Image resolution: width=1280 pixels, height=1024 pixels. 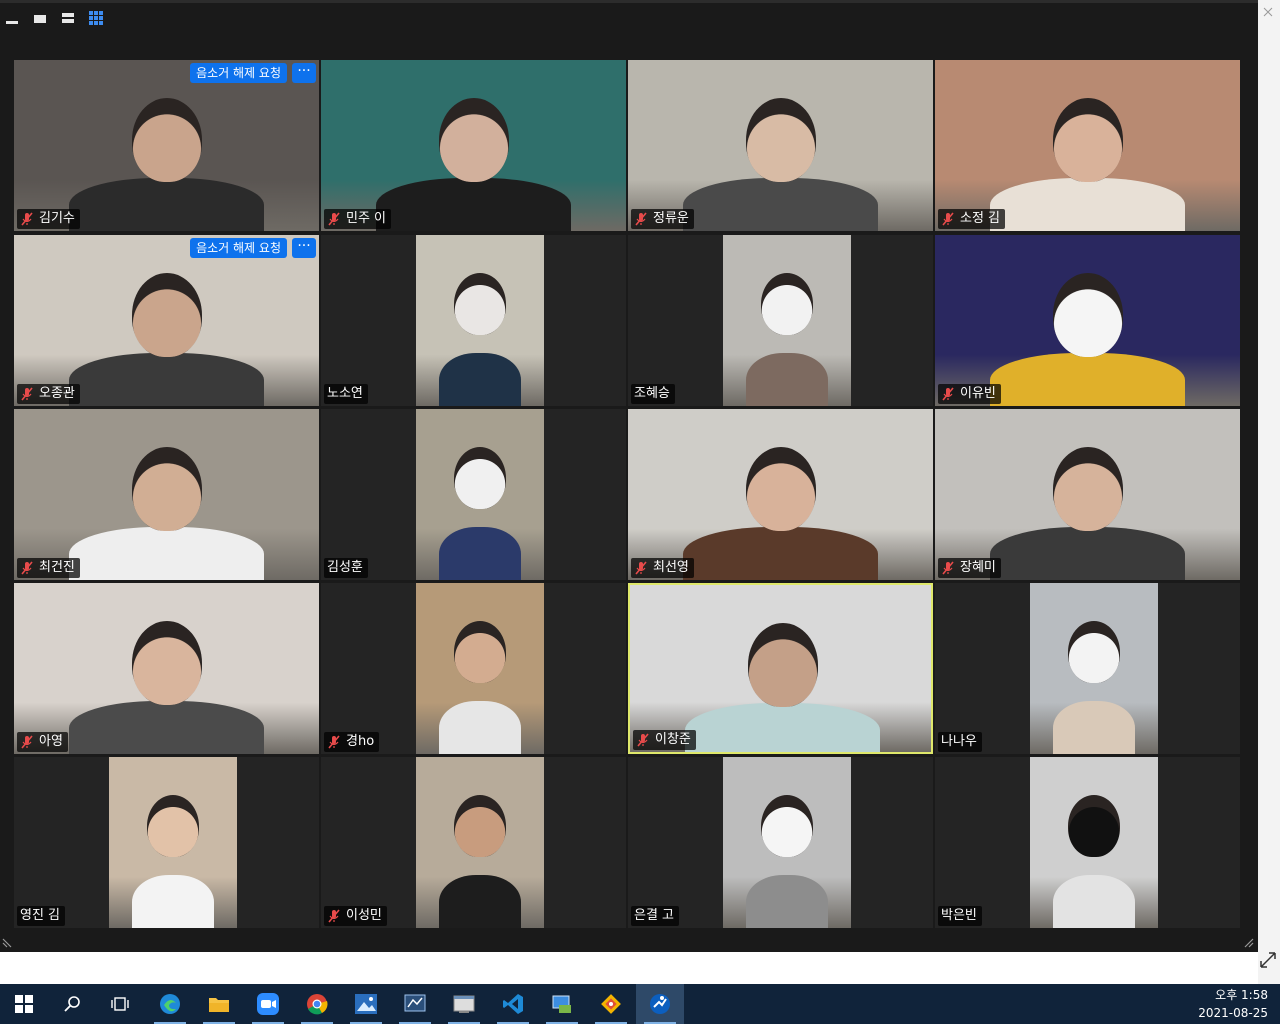 I want to click on photos-icon, so click(x=366, y=1004).